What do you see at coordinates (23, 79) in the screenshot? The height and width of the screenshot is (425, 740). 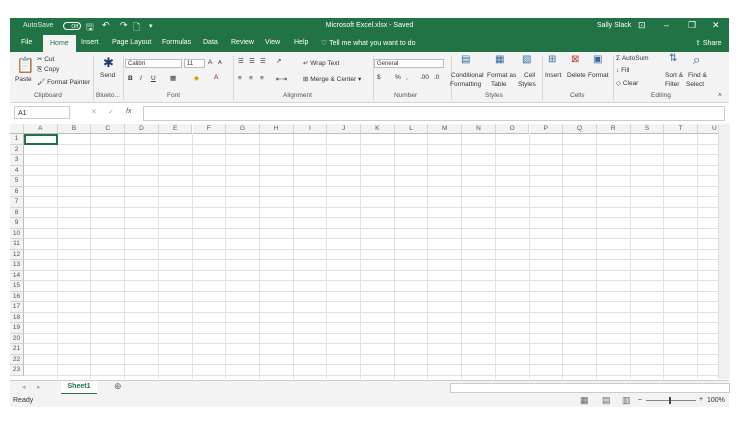 I see `paste-button: Paste` at bounding box center [23, 79].